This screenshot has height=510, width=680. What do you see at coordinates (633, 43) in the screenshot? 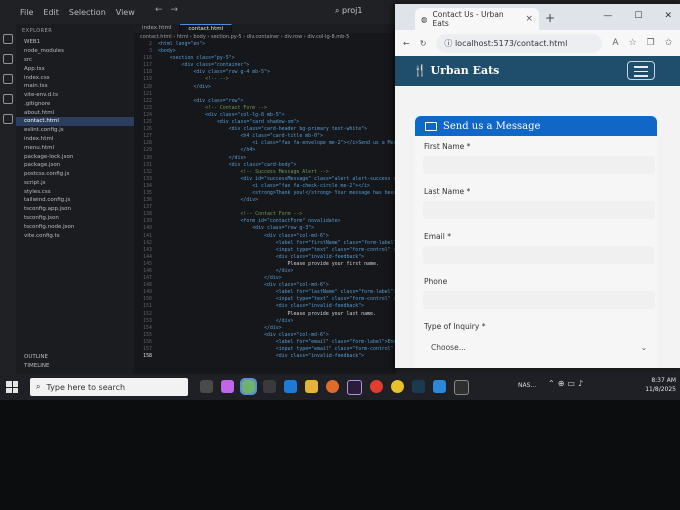
I see `favorite-icon: ☆` at bounding box center [633, 43].